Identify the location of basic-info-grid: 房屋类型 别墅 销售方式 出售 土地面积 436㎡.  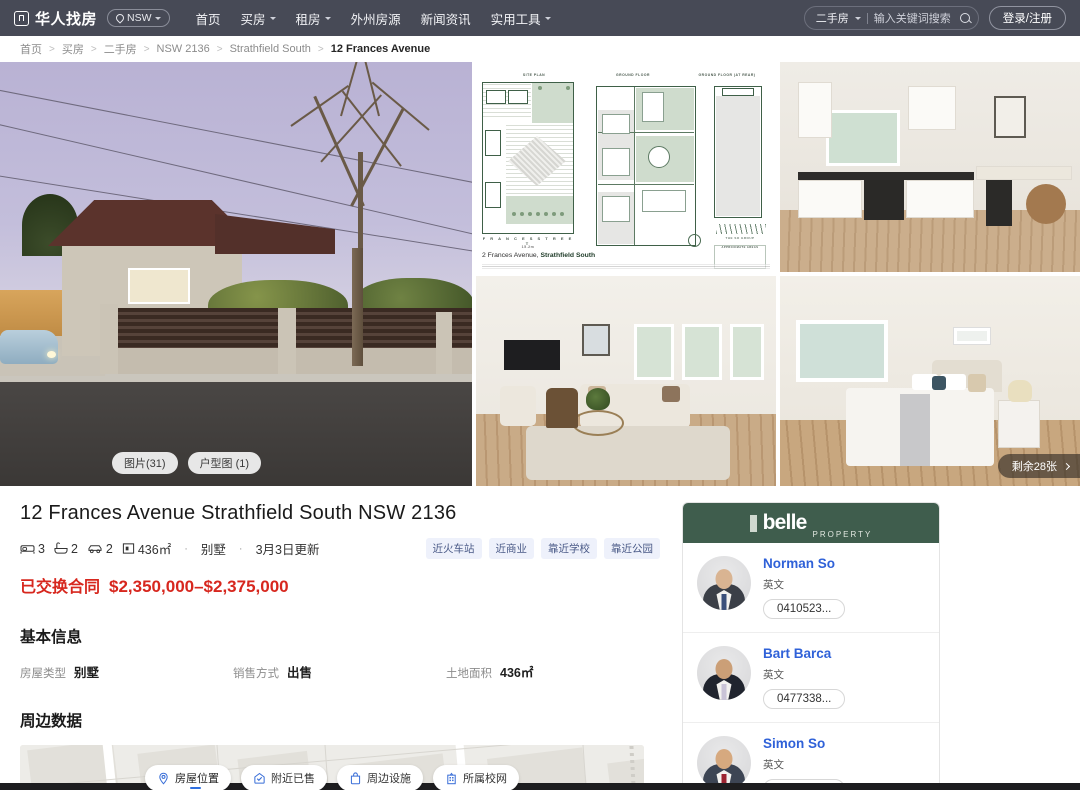
(340, 671).